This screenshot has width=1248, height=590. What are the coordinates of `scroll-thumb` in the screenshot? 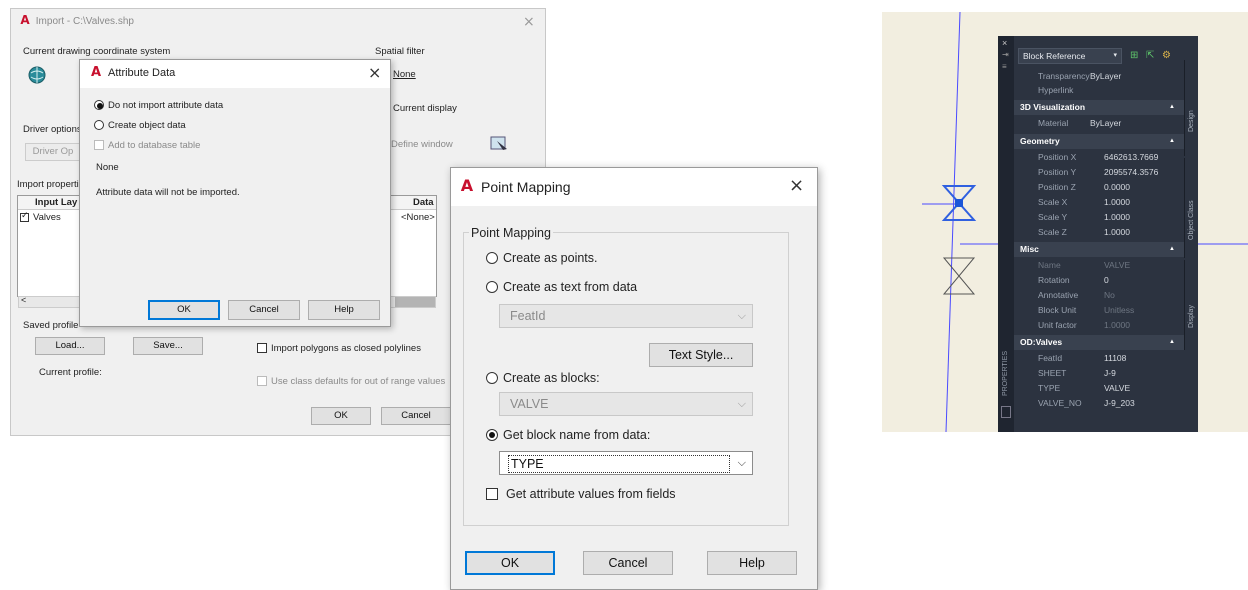 It's located at (415, 302).